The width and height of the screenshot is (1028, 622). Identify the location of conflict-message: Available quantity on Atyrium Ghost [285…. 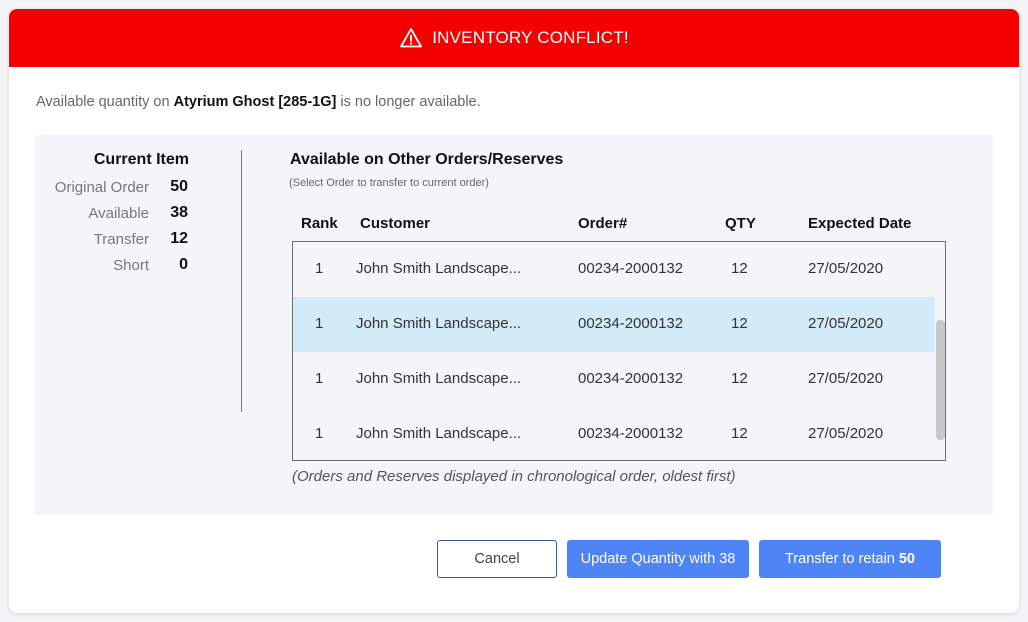
(258, 102).